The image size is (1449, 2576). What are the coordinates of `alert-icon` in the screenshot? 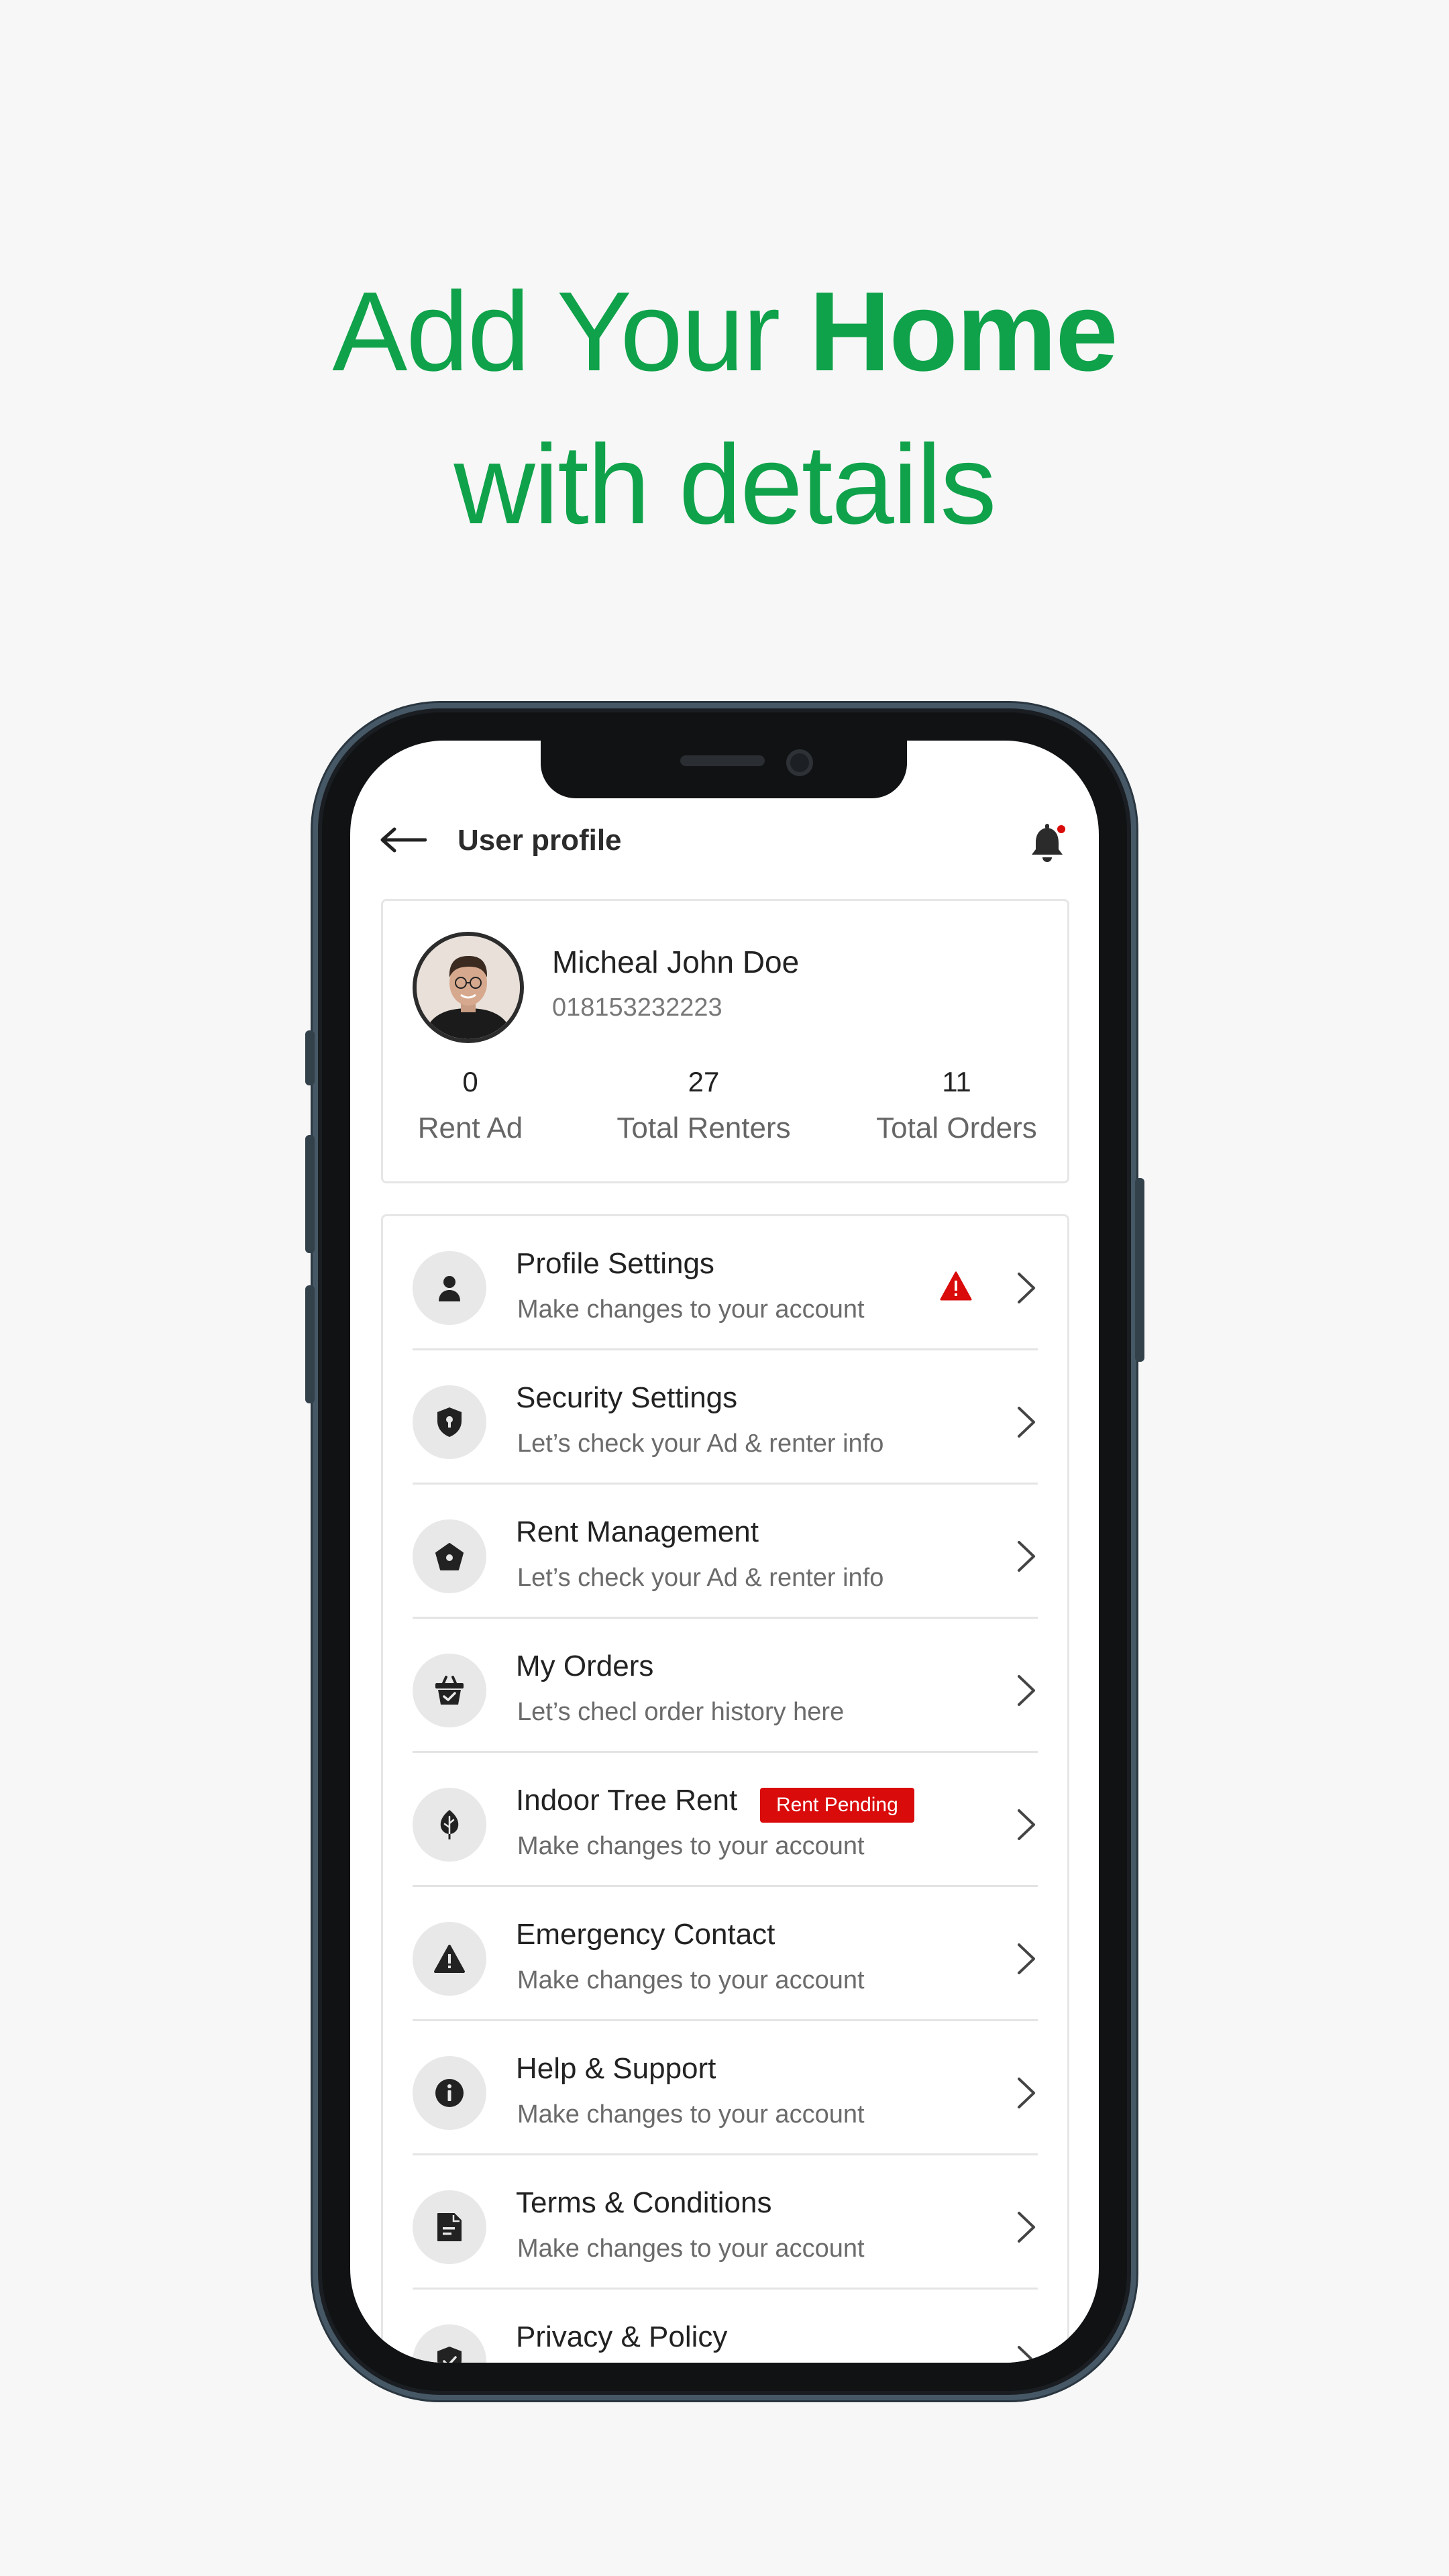 It's located at (449, 1959).